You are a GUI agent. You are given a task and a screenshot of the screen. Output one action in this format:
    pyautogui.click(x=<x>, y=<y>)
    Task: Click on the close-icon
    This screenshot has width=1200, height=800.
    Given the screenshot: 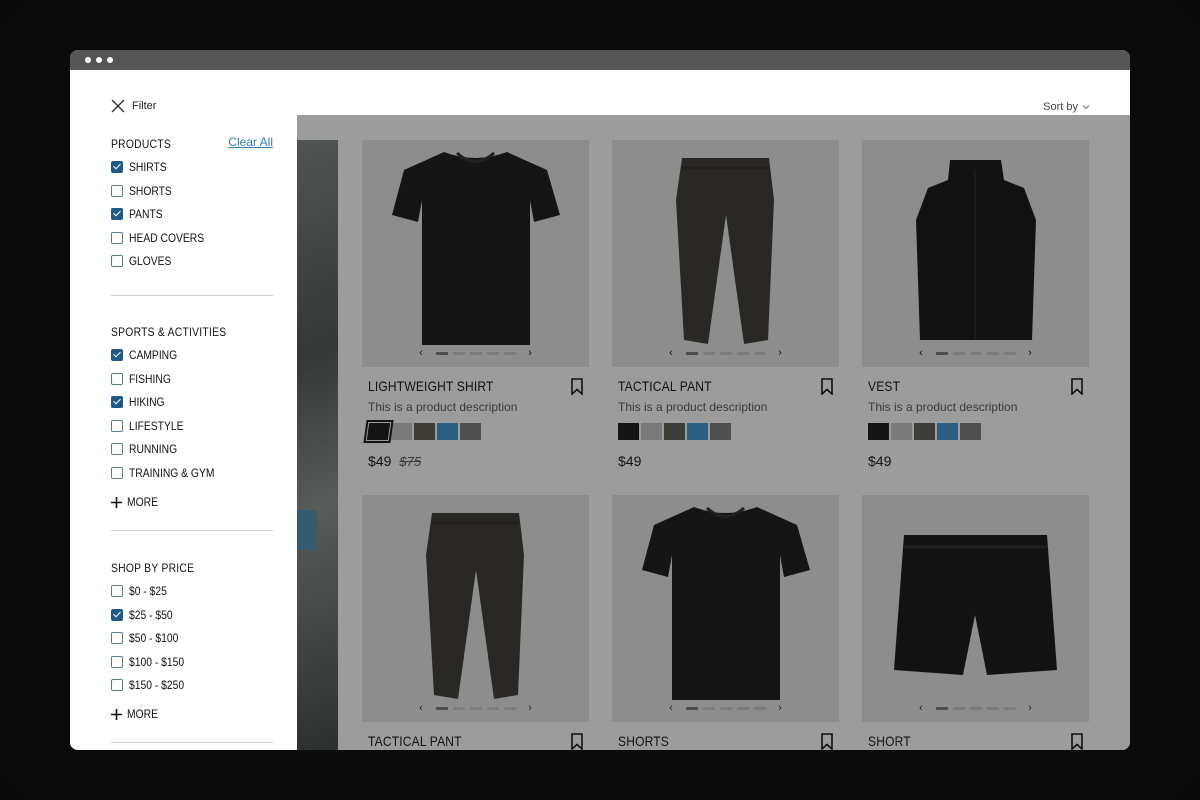 What is the action you would take?
    pyautogui.click(x=118, y=106)
    